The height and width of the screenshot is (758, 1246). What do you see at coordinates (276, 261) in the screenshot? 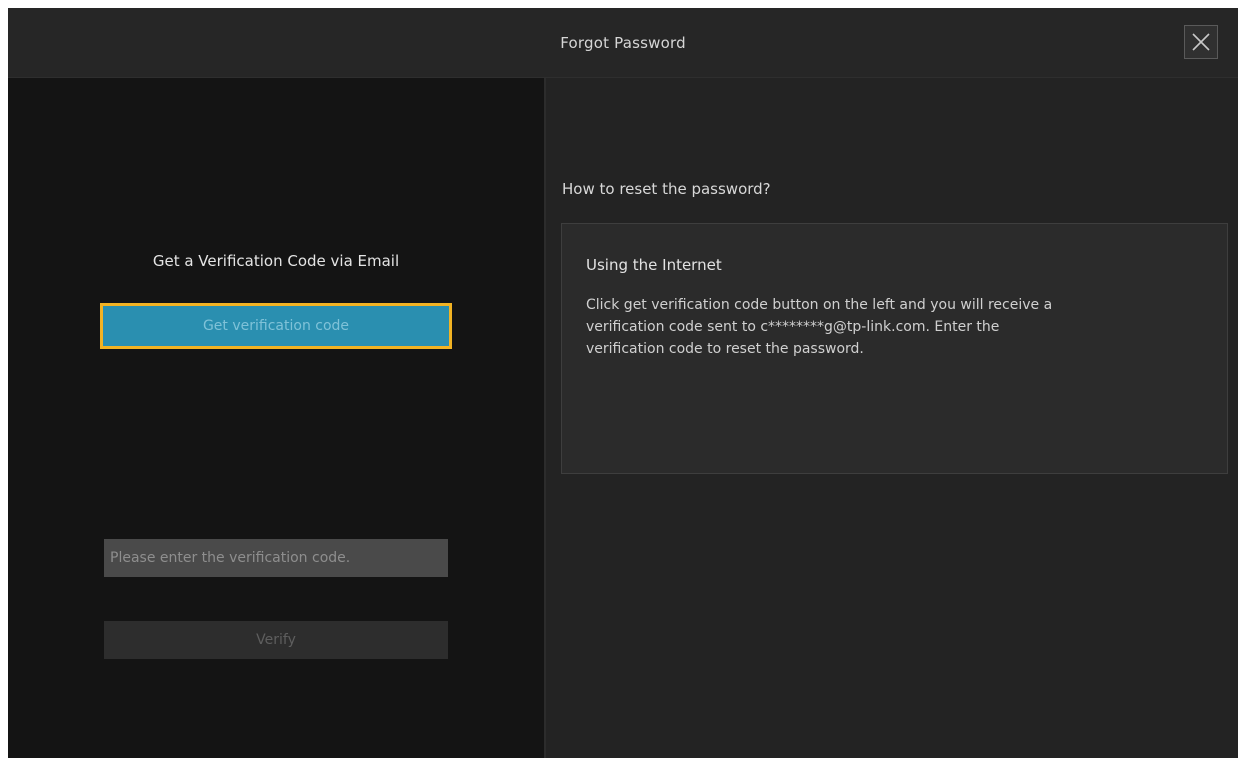
I see `email-verification-heading: Get a Verification Code via Email` at bounding box center [276, 261].